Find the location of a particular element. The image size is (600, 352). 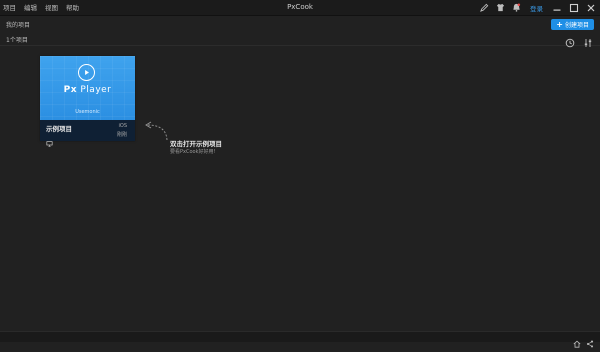

menu-bar: 项目 编辑 视图 帮助 is located at coordinates (41, 7).